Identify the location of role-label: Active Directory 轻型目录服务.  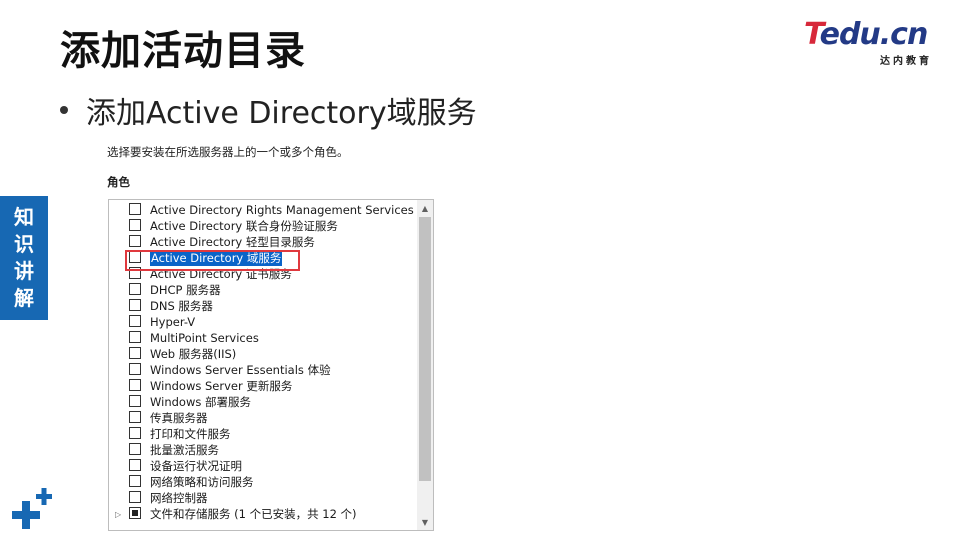
(232, 242).